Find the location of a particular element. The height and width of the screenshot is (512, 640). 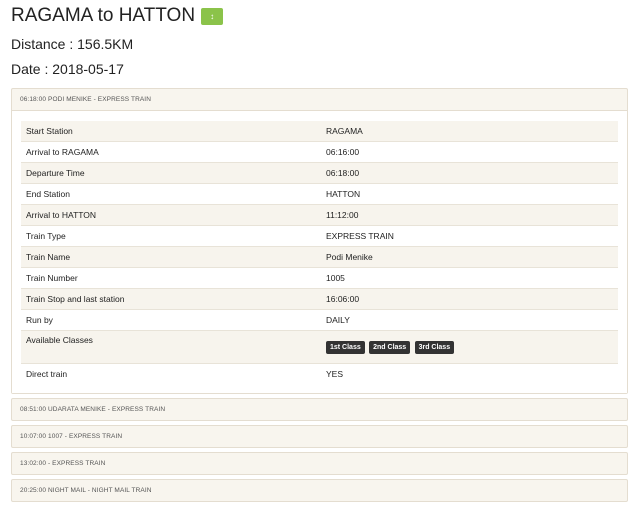

train-panel-header: 10:07:00 1007 - EXPRESS TRAIN is located at coordinates (319, 436).